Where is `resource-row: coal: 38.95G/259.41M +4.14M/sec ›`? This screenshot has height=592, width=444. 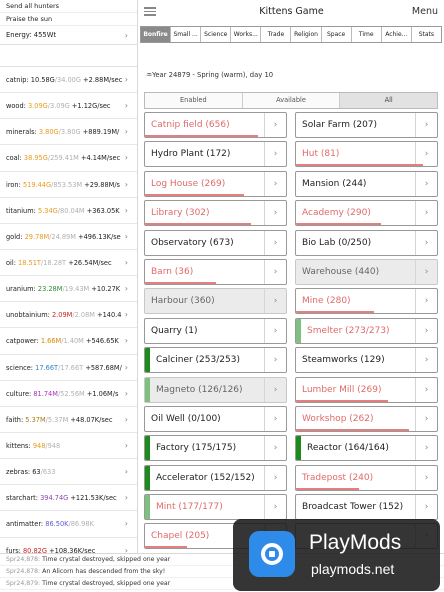 resource-row: coal: 38.95G/259.41M +4.14M/sec › is located at coordinates (68, 158).